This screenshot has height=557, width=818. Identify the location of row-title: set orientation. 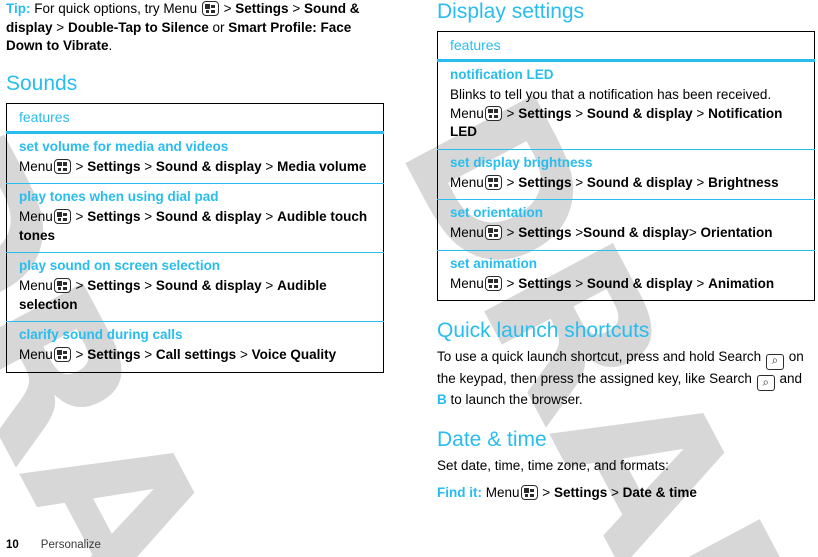
(497, 212).